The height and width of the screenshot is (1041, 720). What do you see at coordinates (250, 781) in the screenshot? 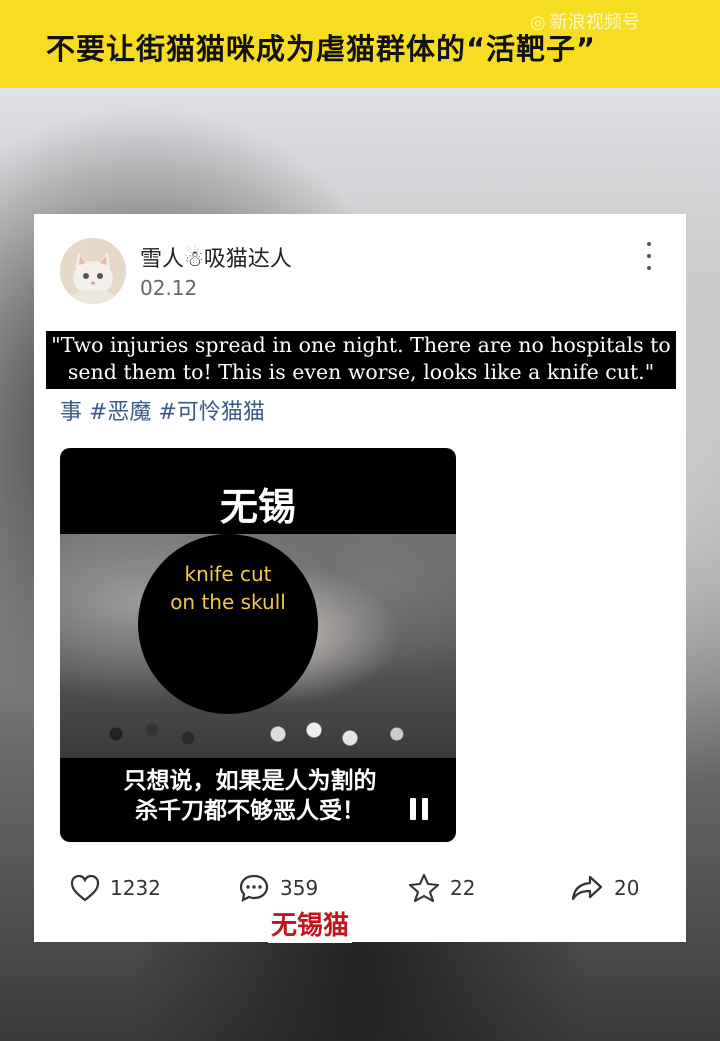
I see `video-subtitle-line1: 只想说，如果是人为割的` at bounding box center [250, 781].